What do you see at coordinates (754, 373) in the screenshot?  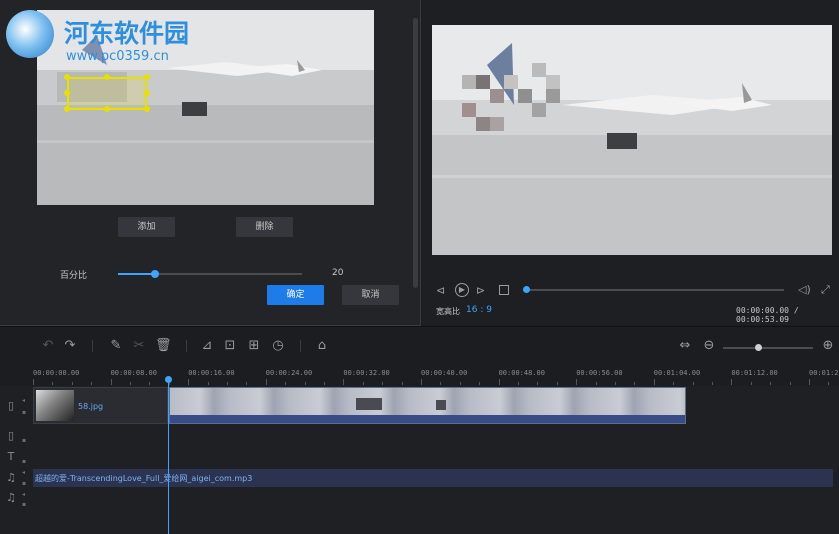 I see `ruler-tick-label: 00:01:12.00` at bounding box center [754, 373].